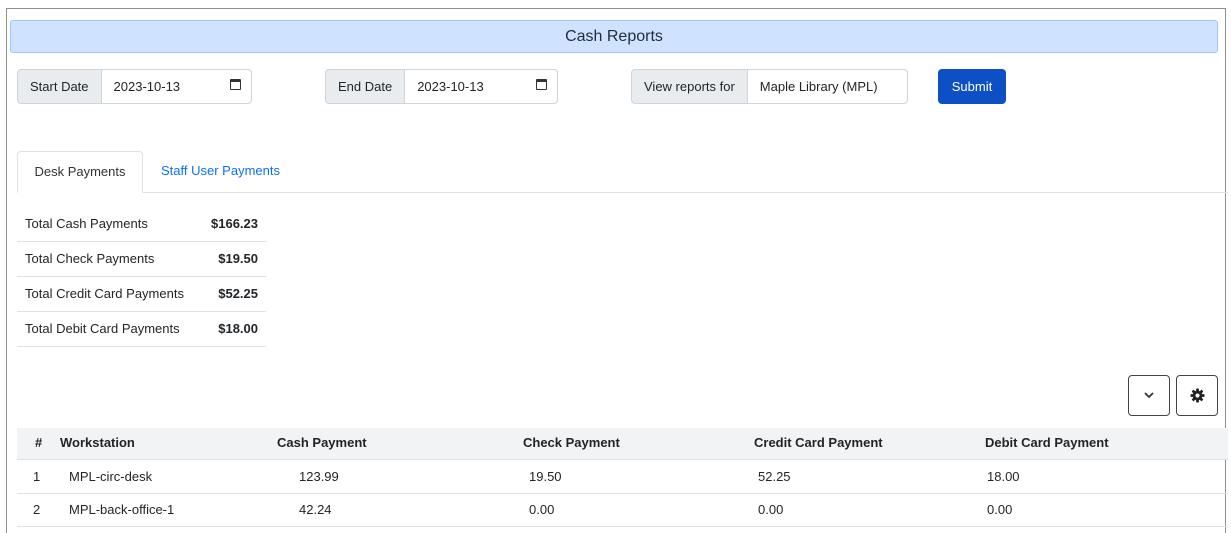  What do you see at coordinates (1047, 442) in the screenshot?
I see `column-header-debit: Debit Card Payment` at bounding box center [1047, 442].